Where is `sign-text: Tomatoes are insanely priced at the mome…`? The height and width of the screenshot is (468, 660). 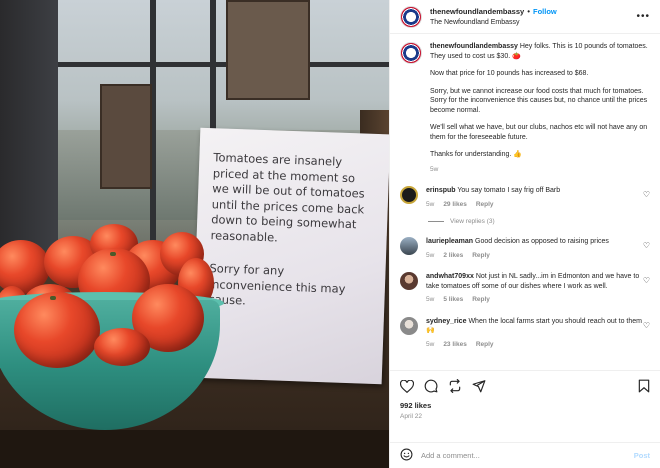
sign-text: Tomatoes are insanely priced at the mome… is located at coordinates (287, 197).